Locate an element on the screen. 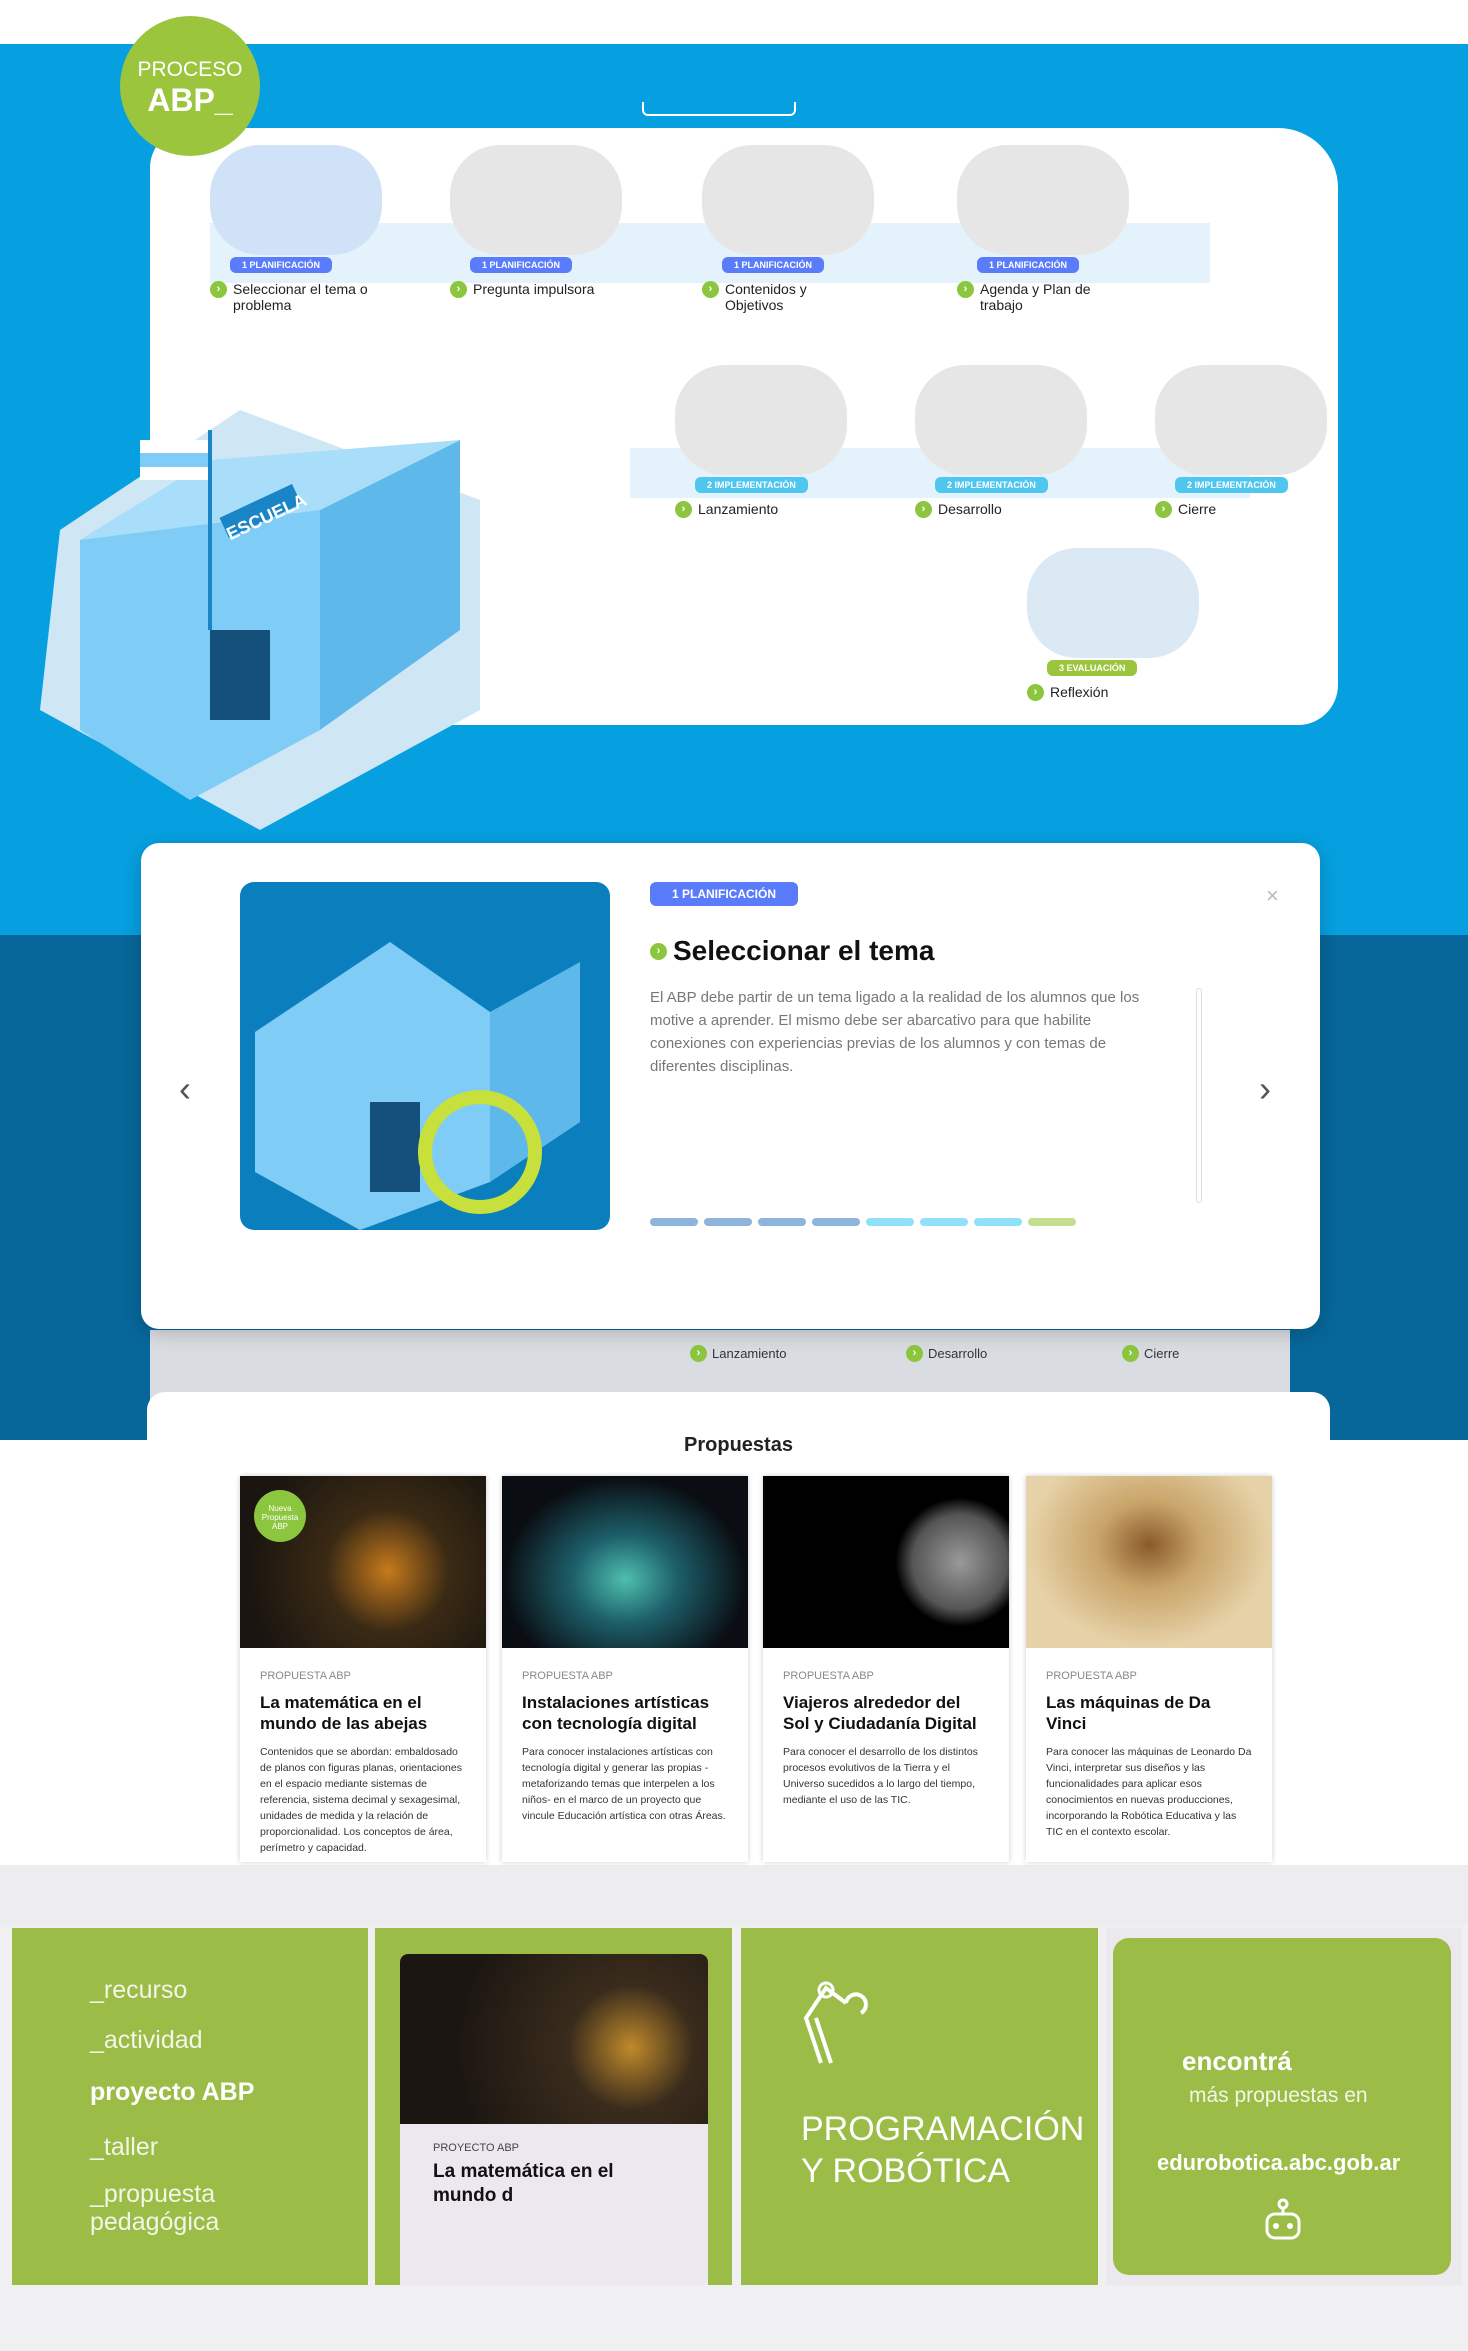 This screenshot has height=2351, width=1468. find-heading: encontrá is located at coordinates (1237, 2061).